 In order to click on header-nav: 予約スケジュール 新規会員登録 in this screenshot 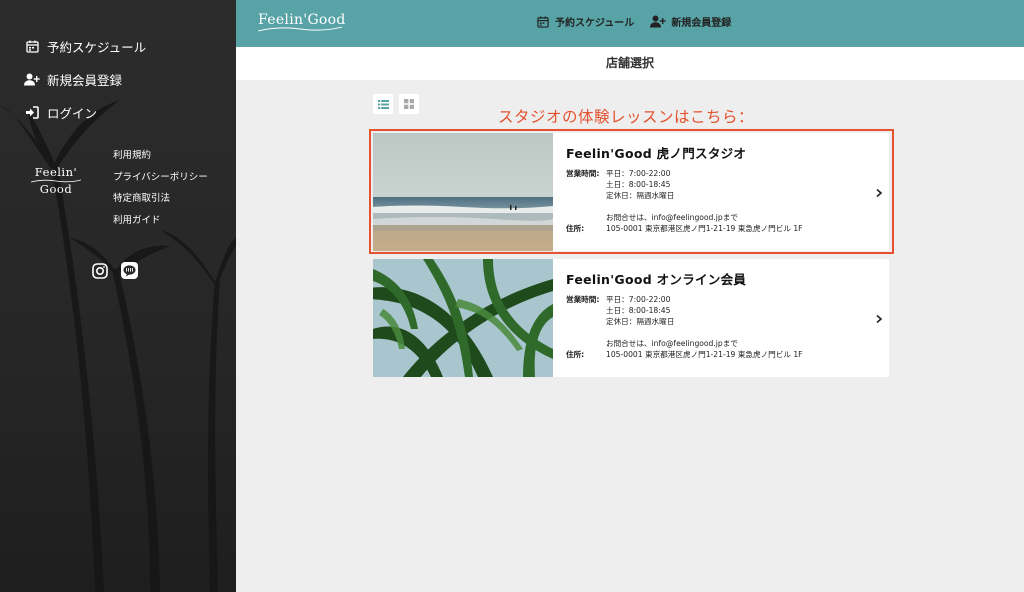, I will do `click(633, 21)`.